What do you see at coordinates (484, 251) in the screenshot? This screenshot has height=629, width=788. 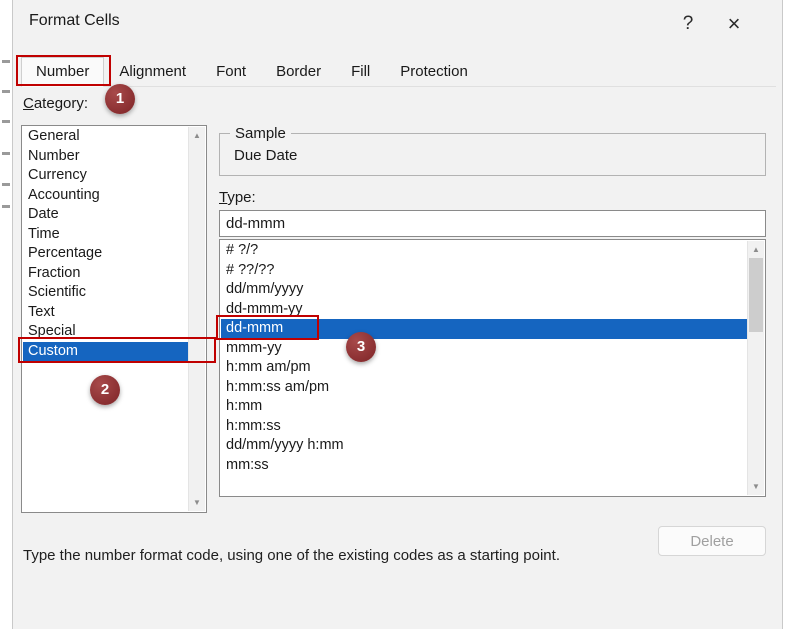 I see `type-item: # ?/?` at bounding box center [484, 251].